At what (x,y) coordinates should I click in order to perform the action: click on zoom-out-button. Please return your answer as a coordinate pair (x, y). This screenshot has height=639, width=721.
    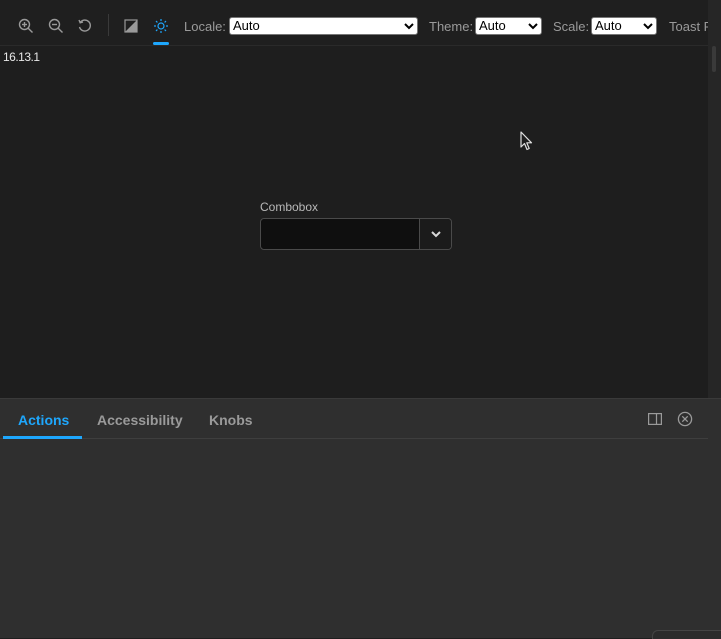
    Looking at the image, I should click on (56, 26).